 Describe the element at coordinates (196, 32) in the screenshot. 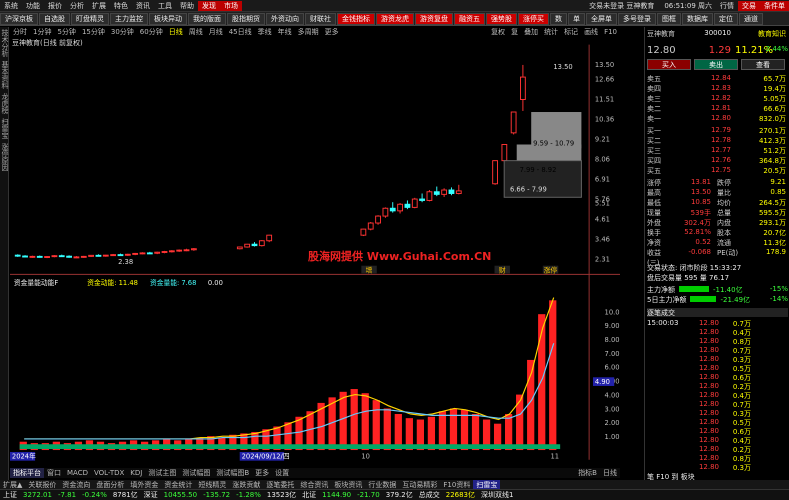

I see `tab-period: 周线` at that location.